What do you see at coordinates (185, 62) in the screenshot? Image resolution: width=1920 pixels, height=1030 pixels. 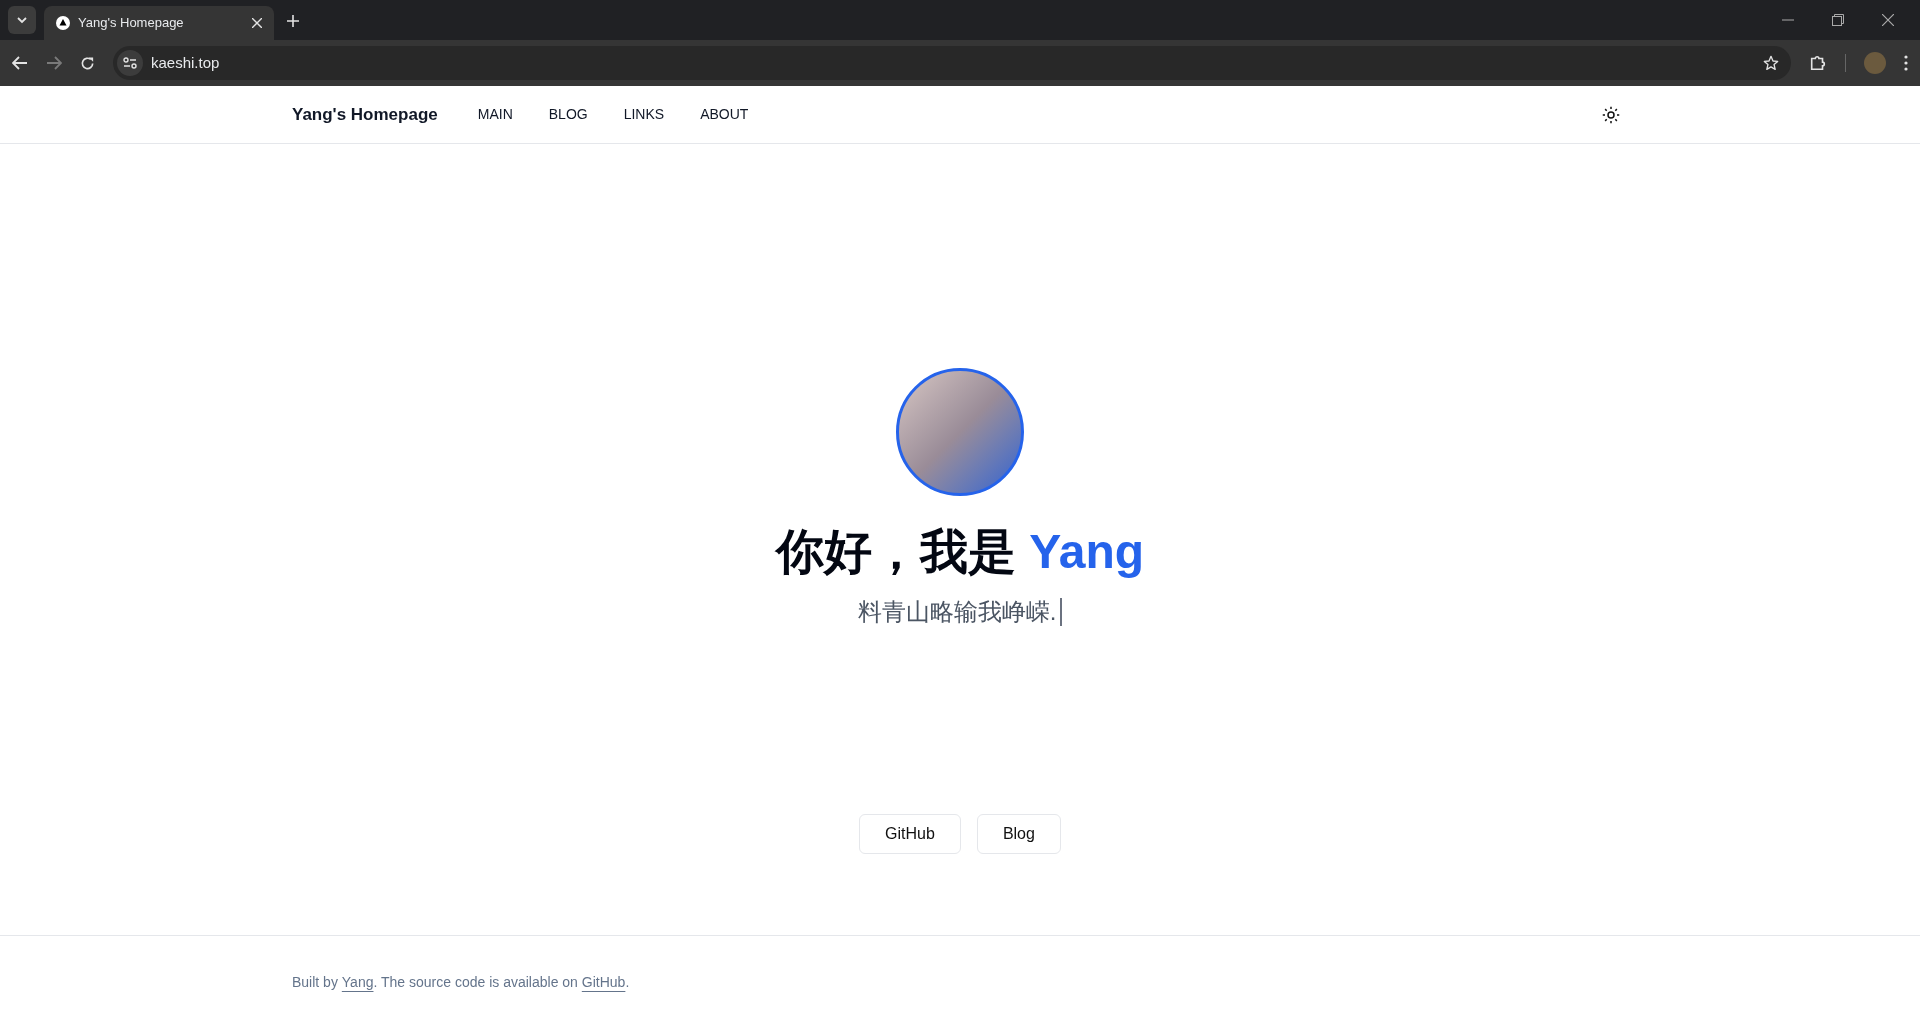 I see `url-text: kaeshi.top` at bounding box center [185, 62].